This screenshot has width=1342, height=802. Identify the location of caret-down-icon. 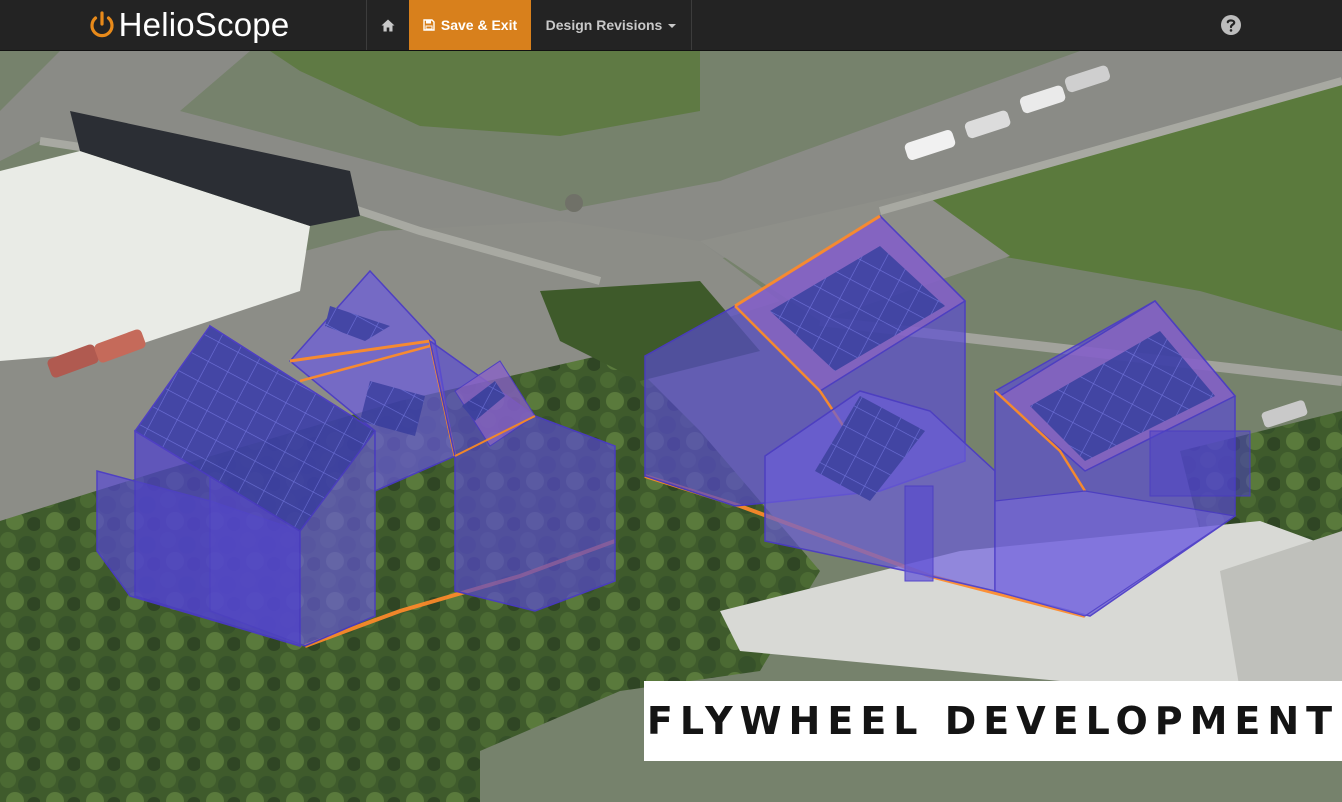
(672, 26).